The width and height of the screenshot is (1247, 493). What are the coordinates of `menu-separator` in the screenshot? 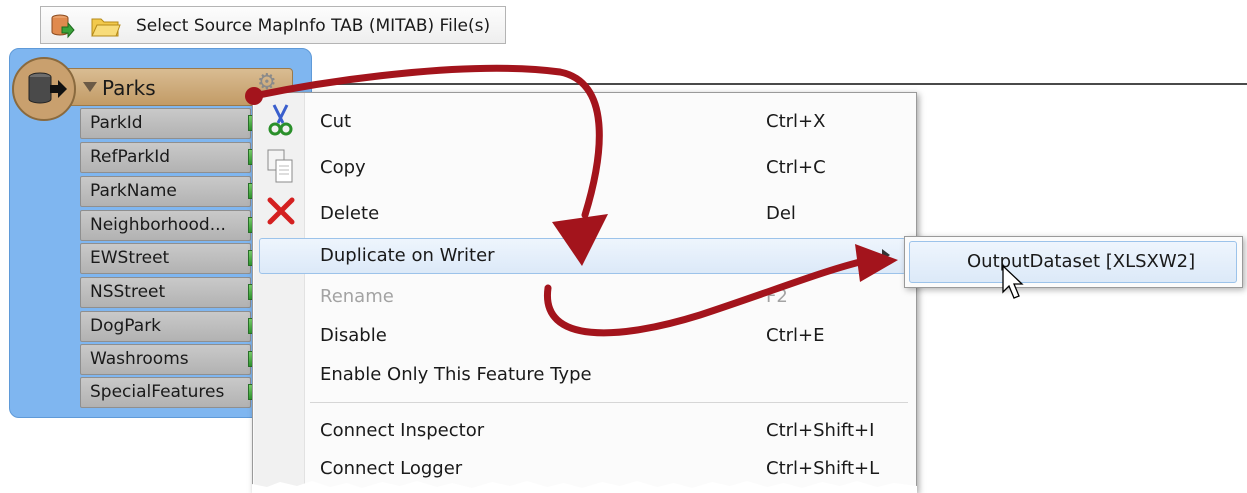 It's located at (609, 402).